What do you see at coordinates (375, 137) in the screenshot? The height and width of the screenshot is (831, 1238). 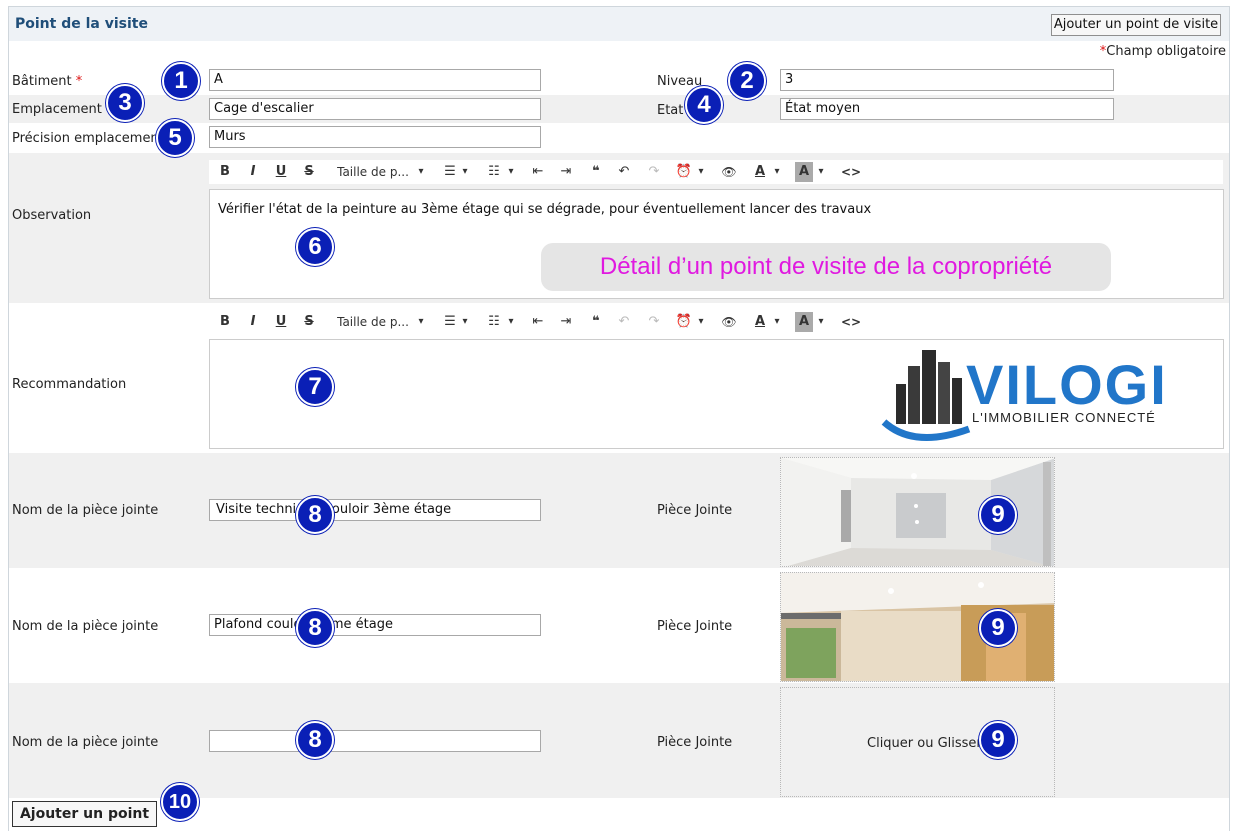 I see `precision-field: Murs` at bounding box center [375, 137].